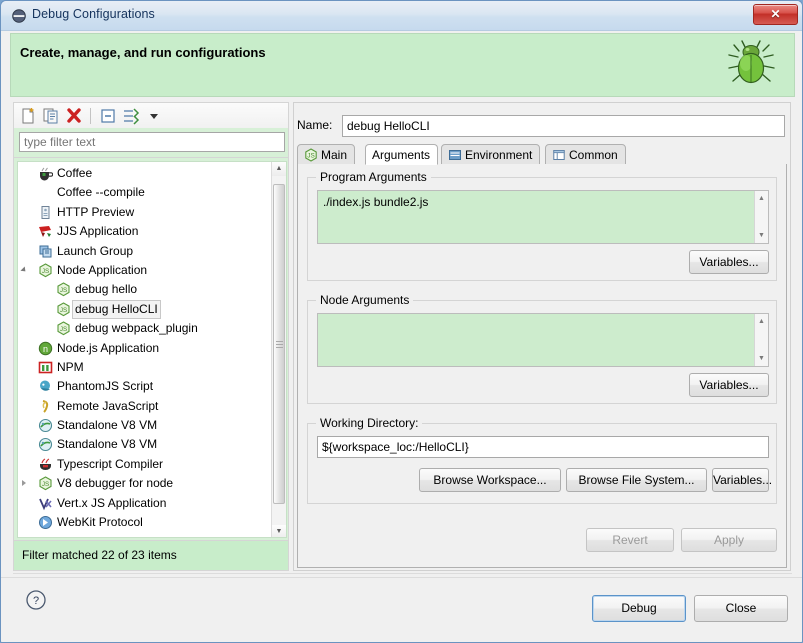 The image size is (803, 643). What do you see at coordinates (106, 289) in the screenshot?
I see `tree-item-label: debug hello` at bounding box center [106, 289].